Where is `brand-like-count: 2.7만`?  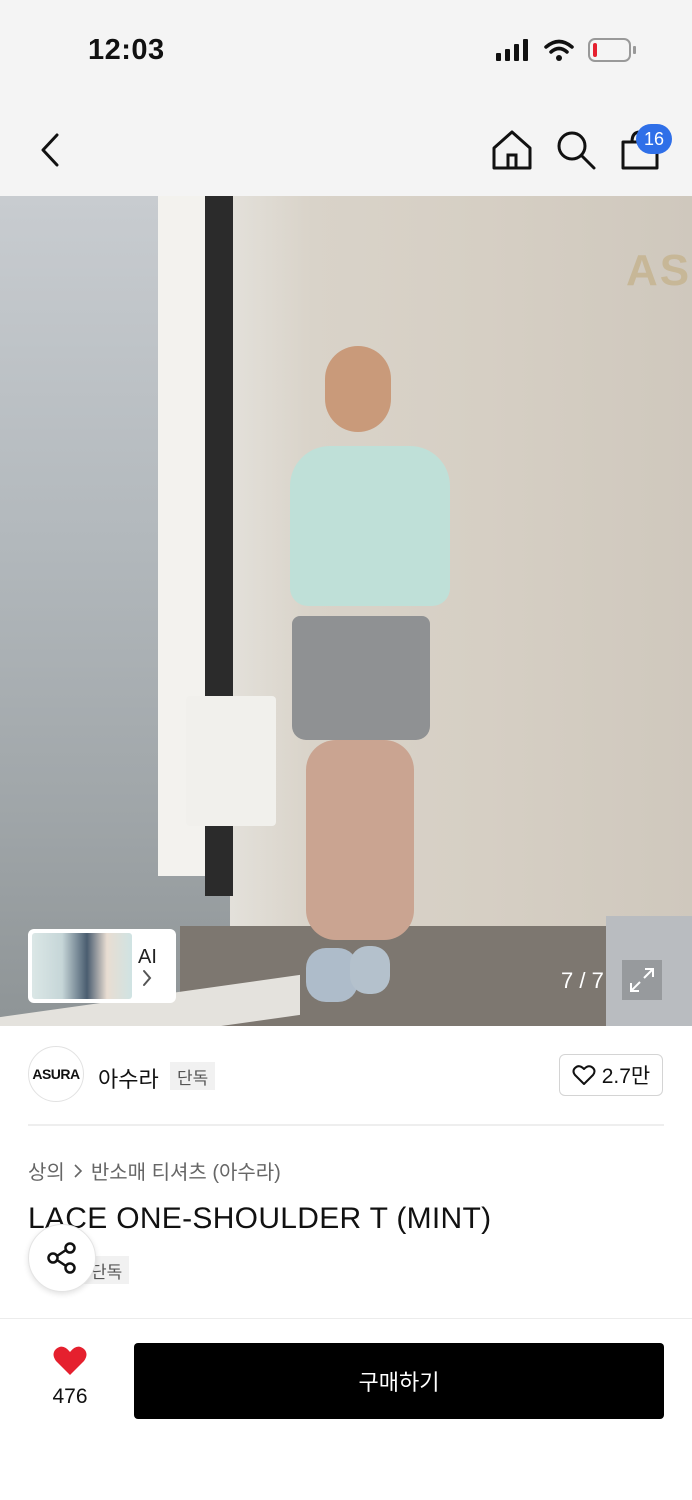 brand-like-count: 2.7만 is located at coordinates (626, 1076).